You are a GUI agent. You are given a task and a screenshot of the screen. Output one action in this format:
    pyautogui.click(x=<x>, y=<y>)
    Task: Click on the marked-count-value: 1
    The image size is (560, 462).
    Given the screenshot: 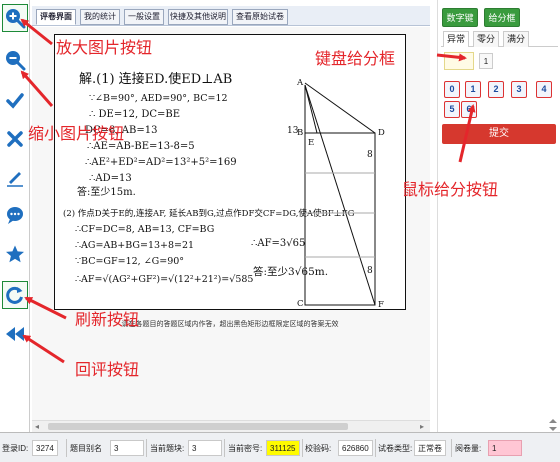 What is the action you would take?
    pyautogui.click(x=505, y=448)
    